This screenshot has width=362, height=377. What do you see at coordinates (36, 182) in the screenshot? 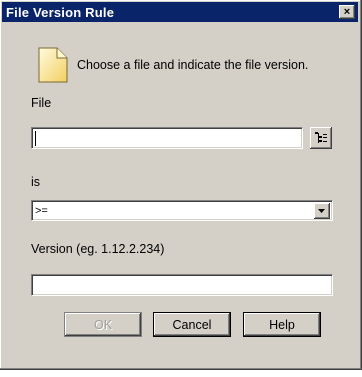
I see `operator-label: is` at bounding box center [36, 182].